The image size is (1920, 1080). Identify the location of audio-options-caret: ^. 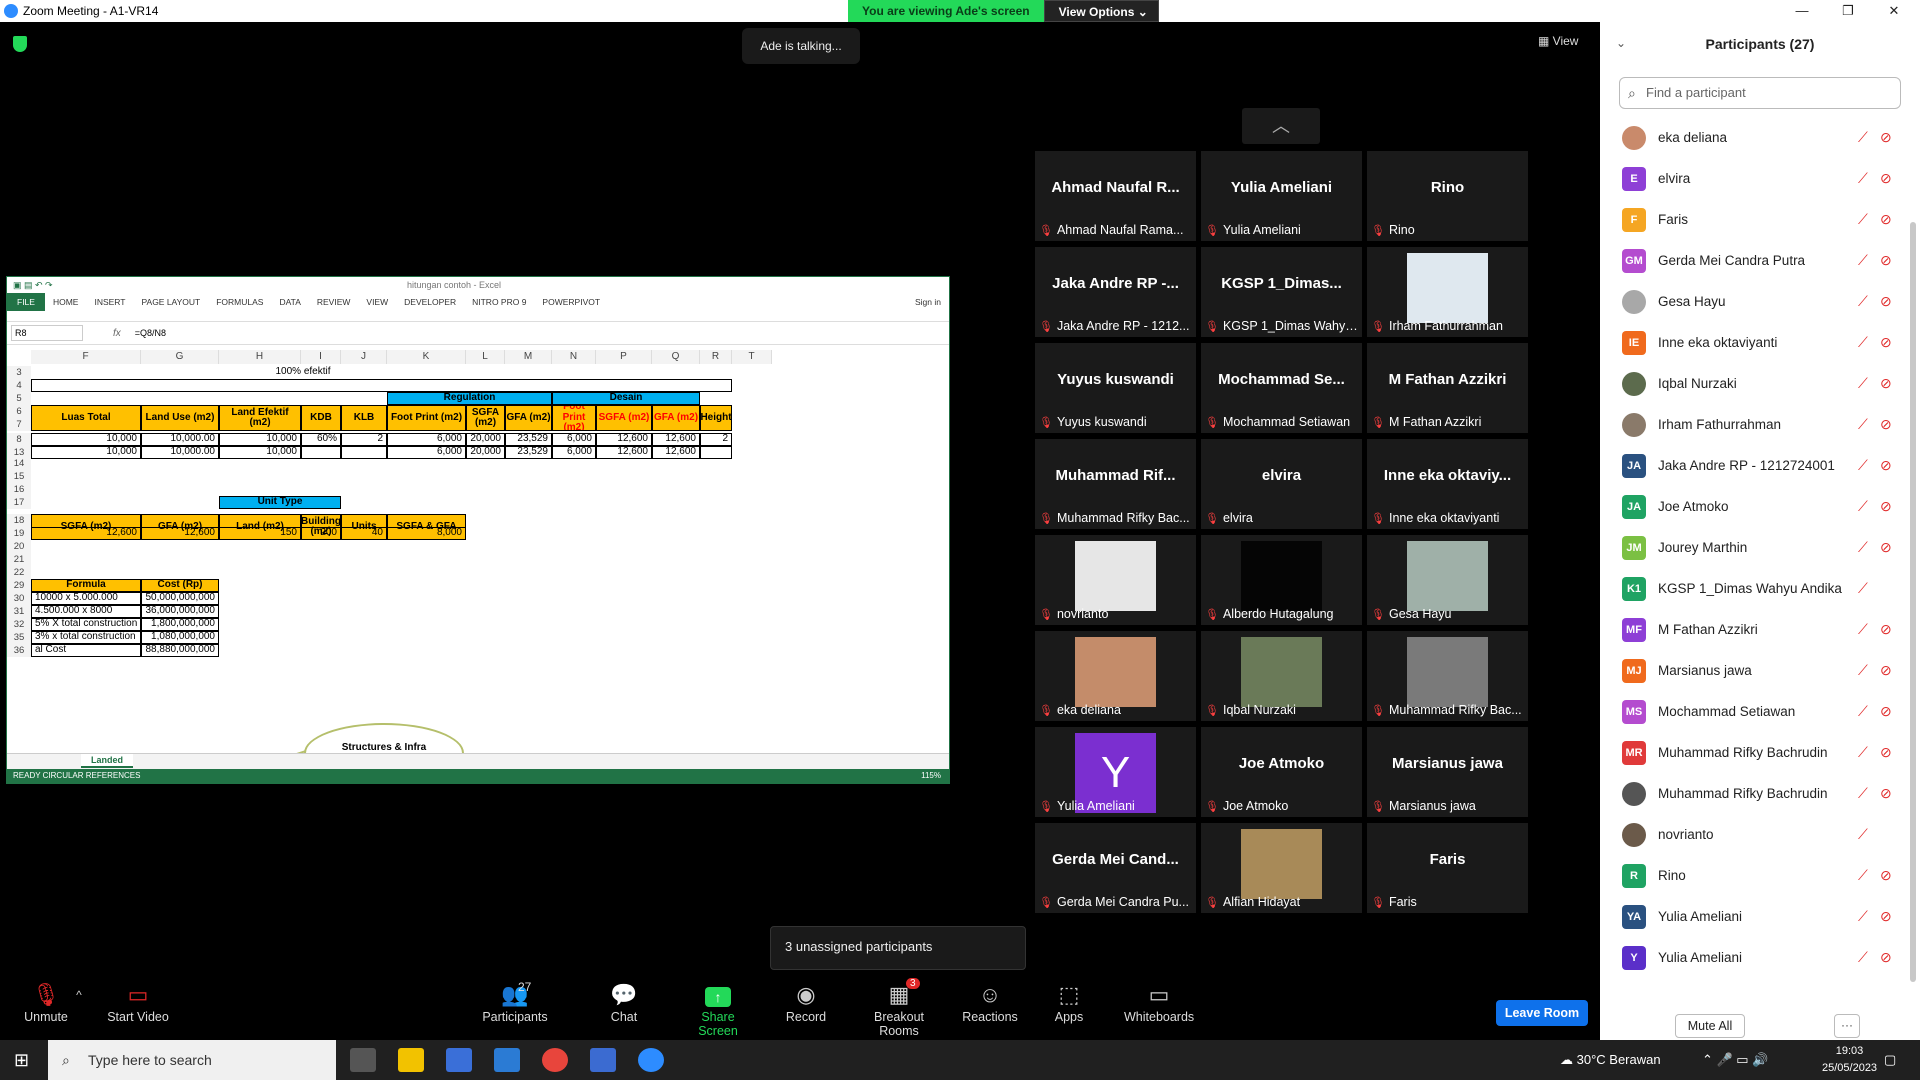
(79, 995).